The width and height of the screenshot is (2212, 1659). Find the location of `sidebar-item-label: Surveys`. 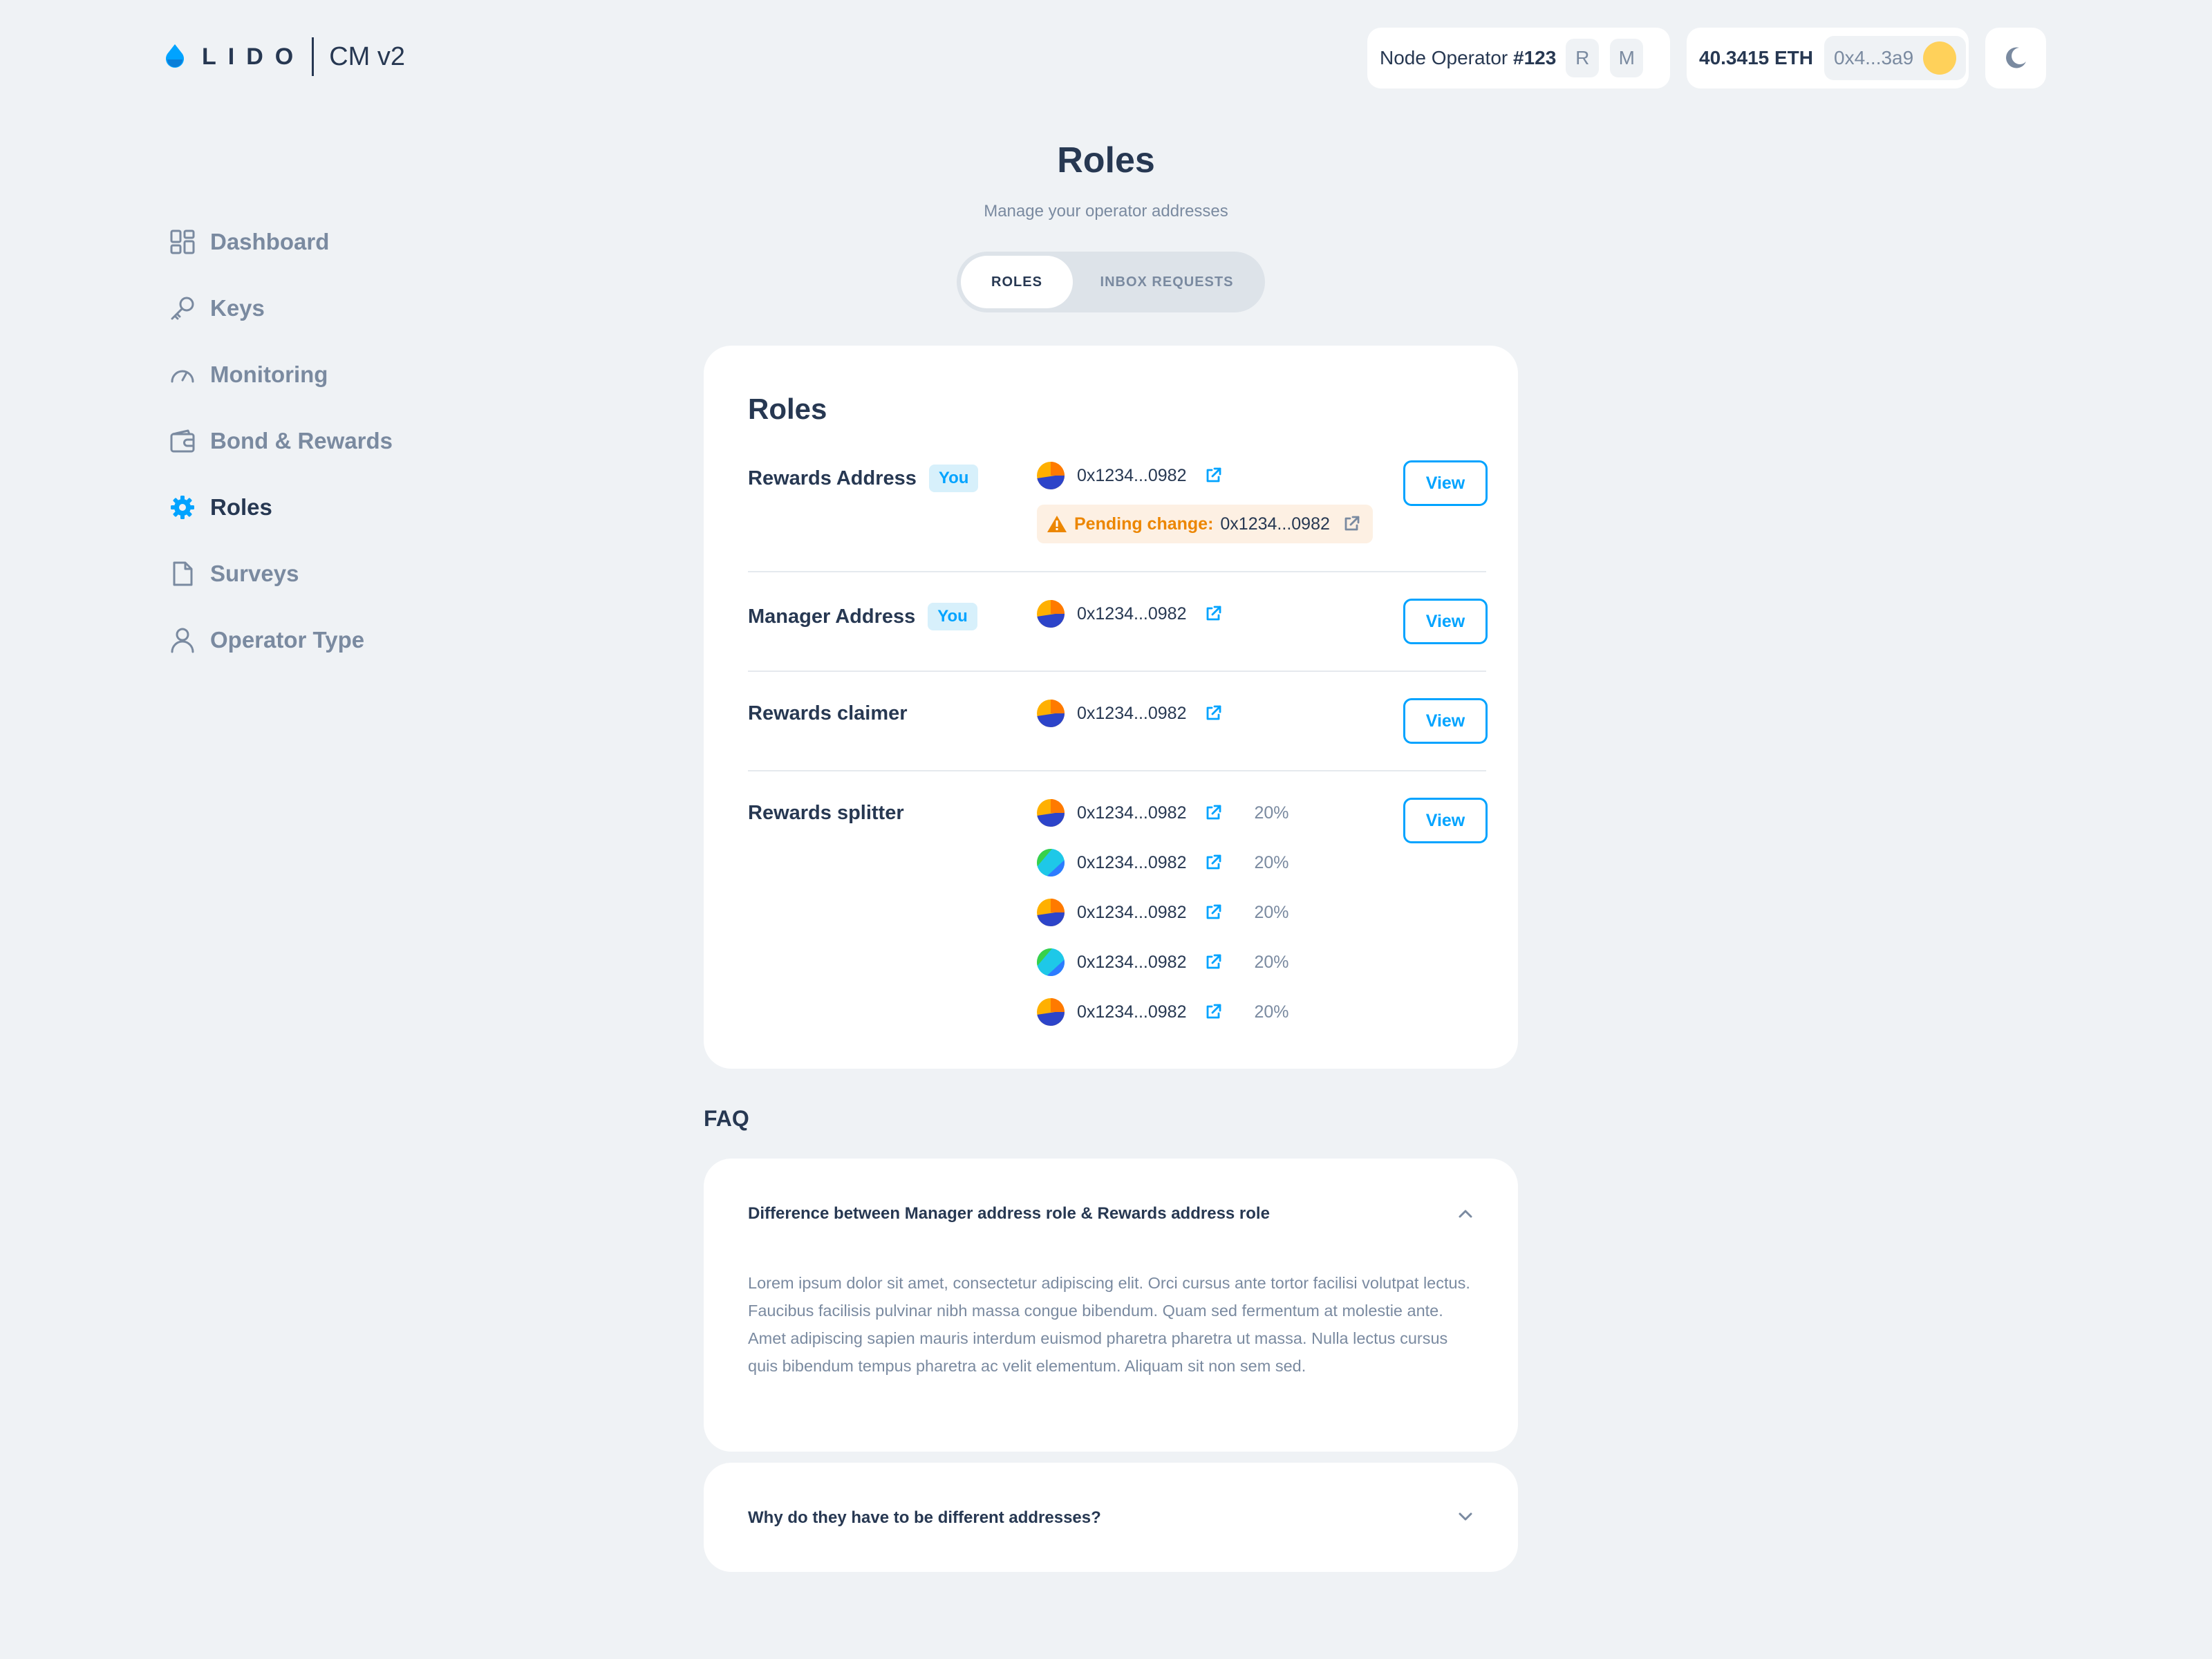

sidebar-item-label: Surveys is located at coordinates (255, 574).